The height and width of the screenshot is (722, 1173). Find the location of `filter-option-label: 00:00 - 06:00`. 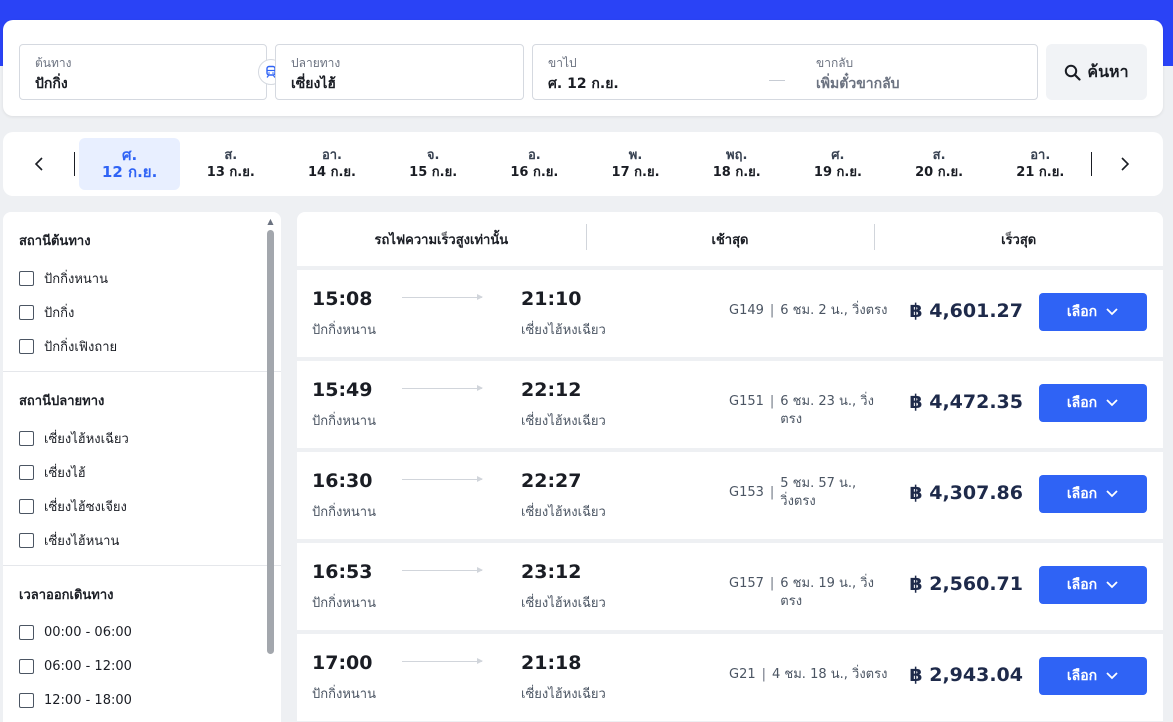

filter-option-label: 00:00 - 06:00 is located at coordinates (88, 632).